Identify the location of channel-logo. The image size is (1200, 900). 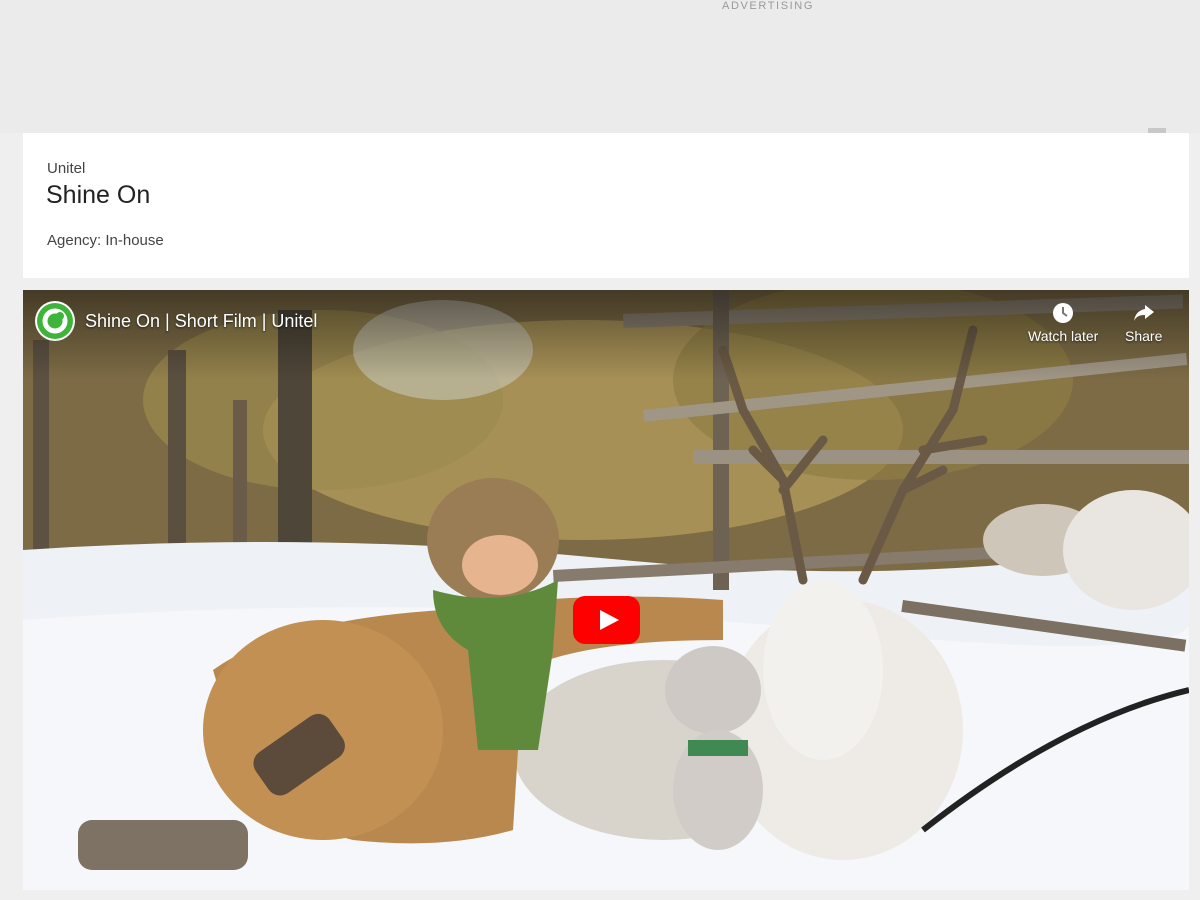
(55, 321).